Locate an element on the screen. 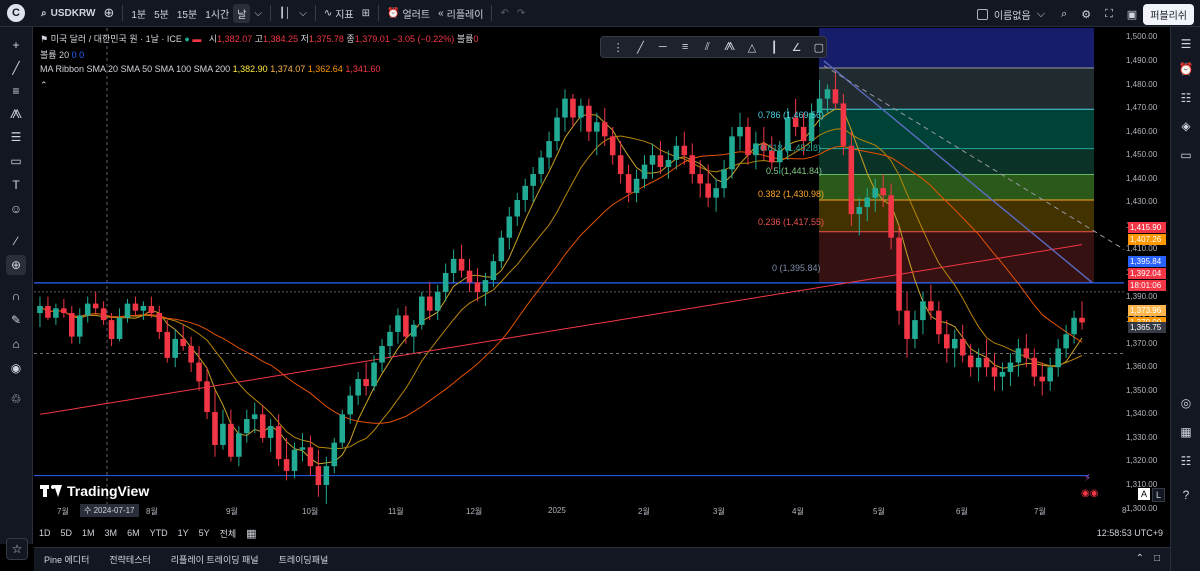 The height and width of the screenshot is (571, 1200). drag-handle-icon: ⋮ is located at coordinates (618, 47).